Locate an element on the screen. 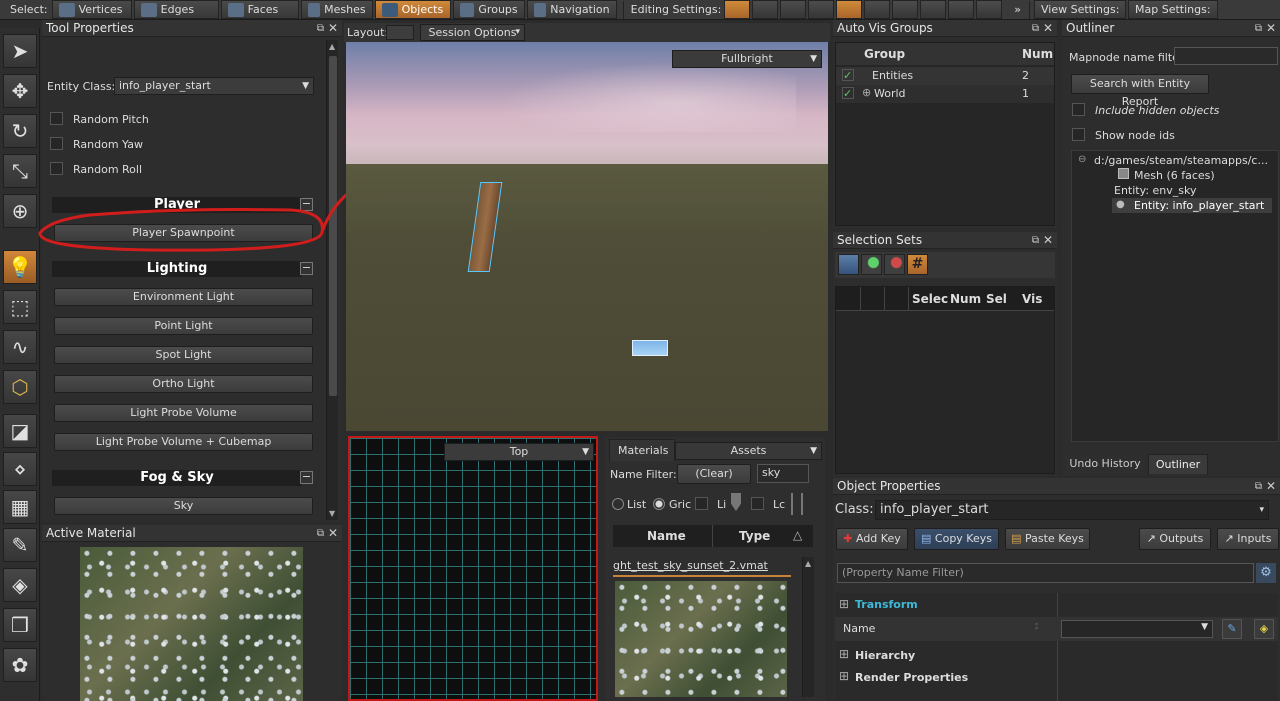  mode-edges-button: Edges is located at coordinates (176, 9).